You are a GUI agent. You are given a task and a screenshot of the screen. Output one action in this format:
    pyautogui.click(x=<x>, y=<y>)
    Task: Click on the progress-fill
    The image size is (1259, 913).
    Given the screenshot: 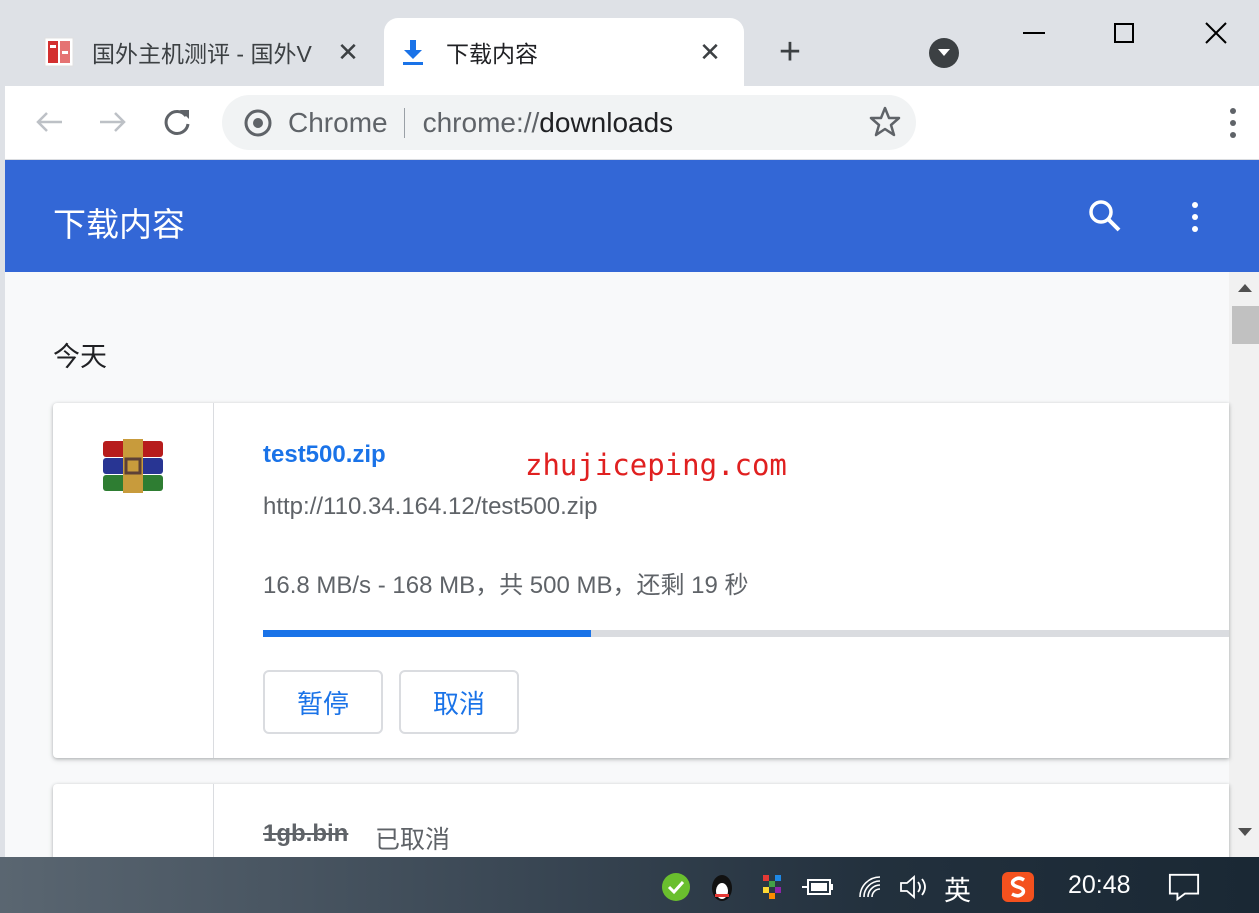 What is the action you would take?
    pyautogui.click(x=427, y=633)
    